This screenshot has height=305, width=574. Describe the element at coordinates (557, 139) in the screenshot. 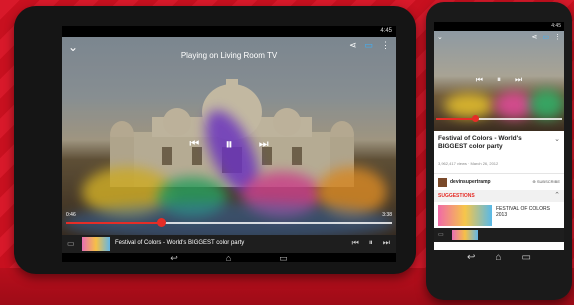

I see `expand-chevron-icon: ⌄` at that location.